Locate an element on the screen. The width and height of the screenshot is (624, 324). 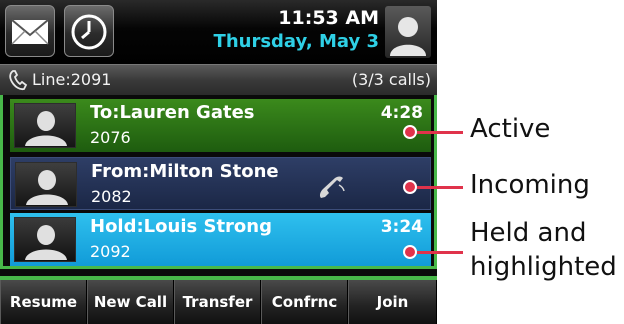
call-row-incoming: From:Milton Stone 2082 is located at coordinates (220, 183).